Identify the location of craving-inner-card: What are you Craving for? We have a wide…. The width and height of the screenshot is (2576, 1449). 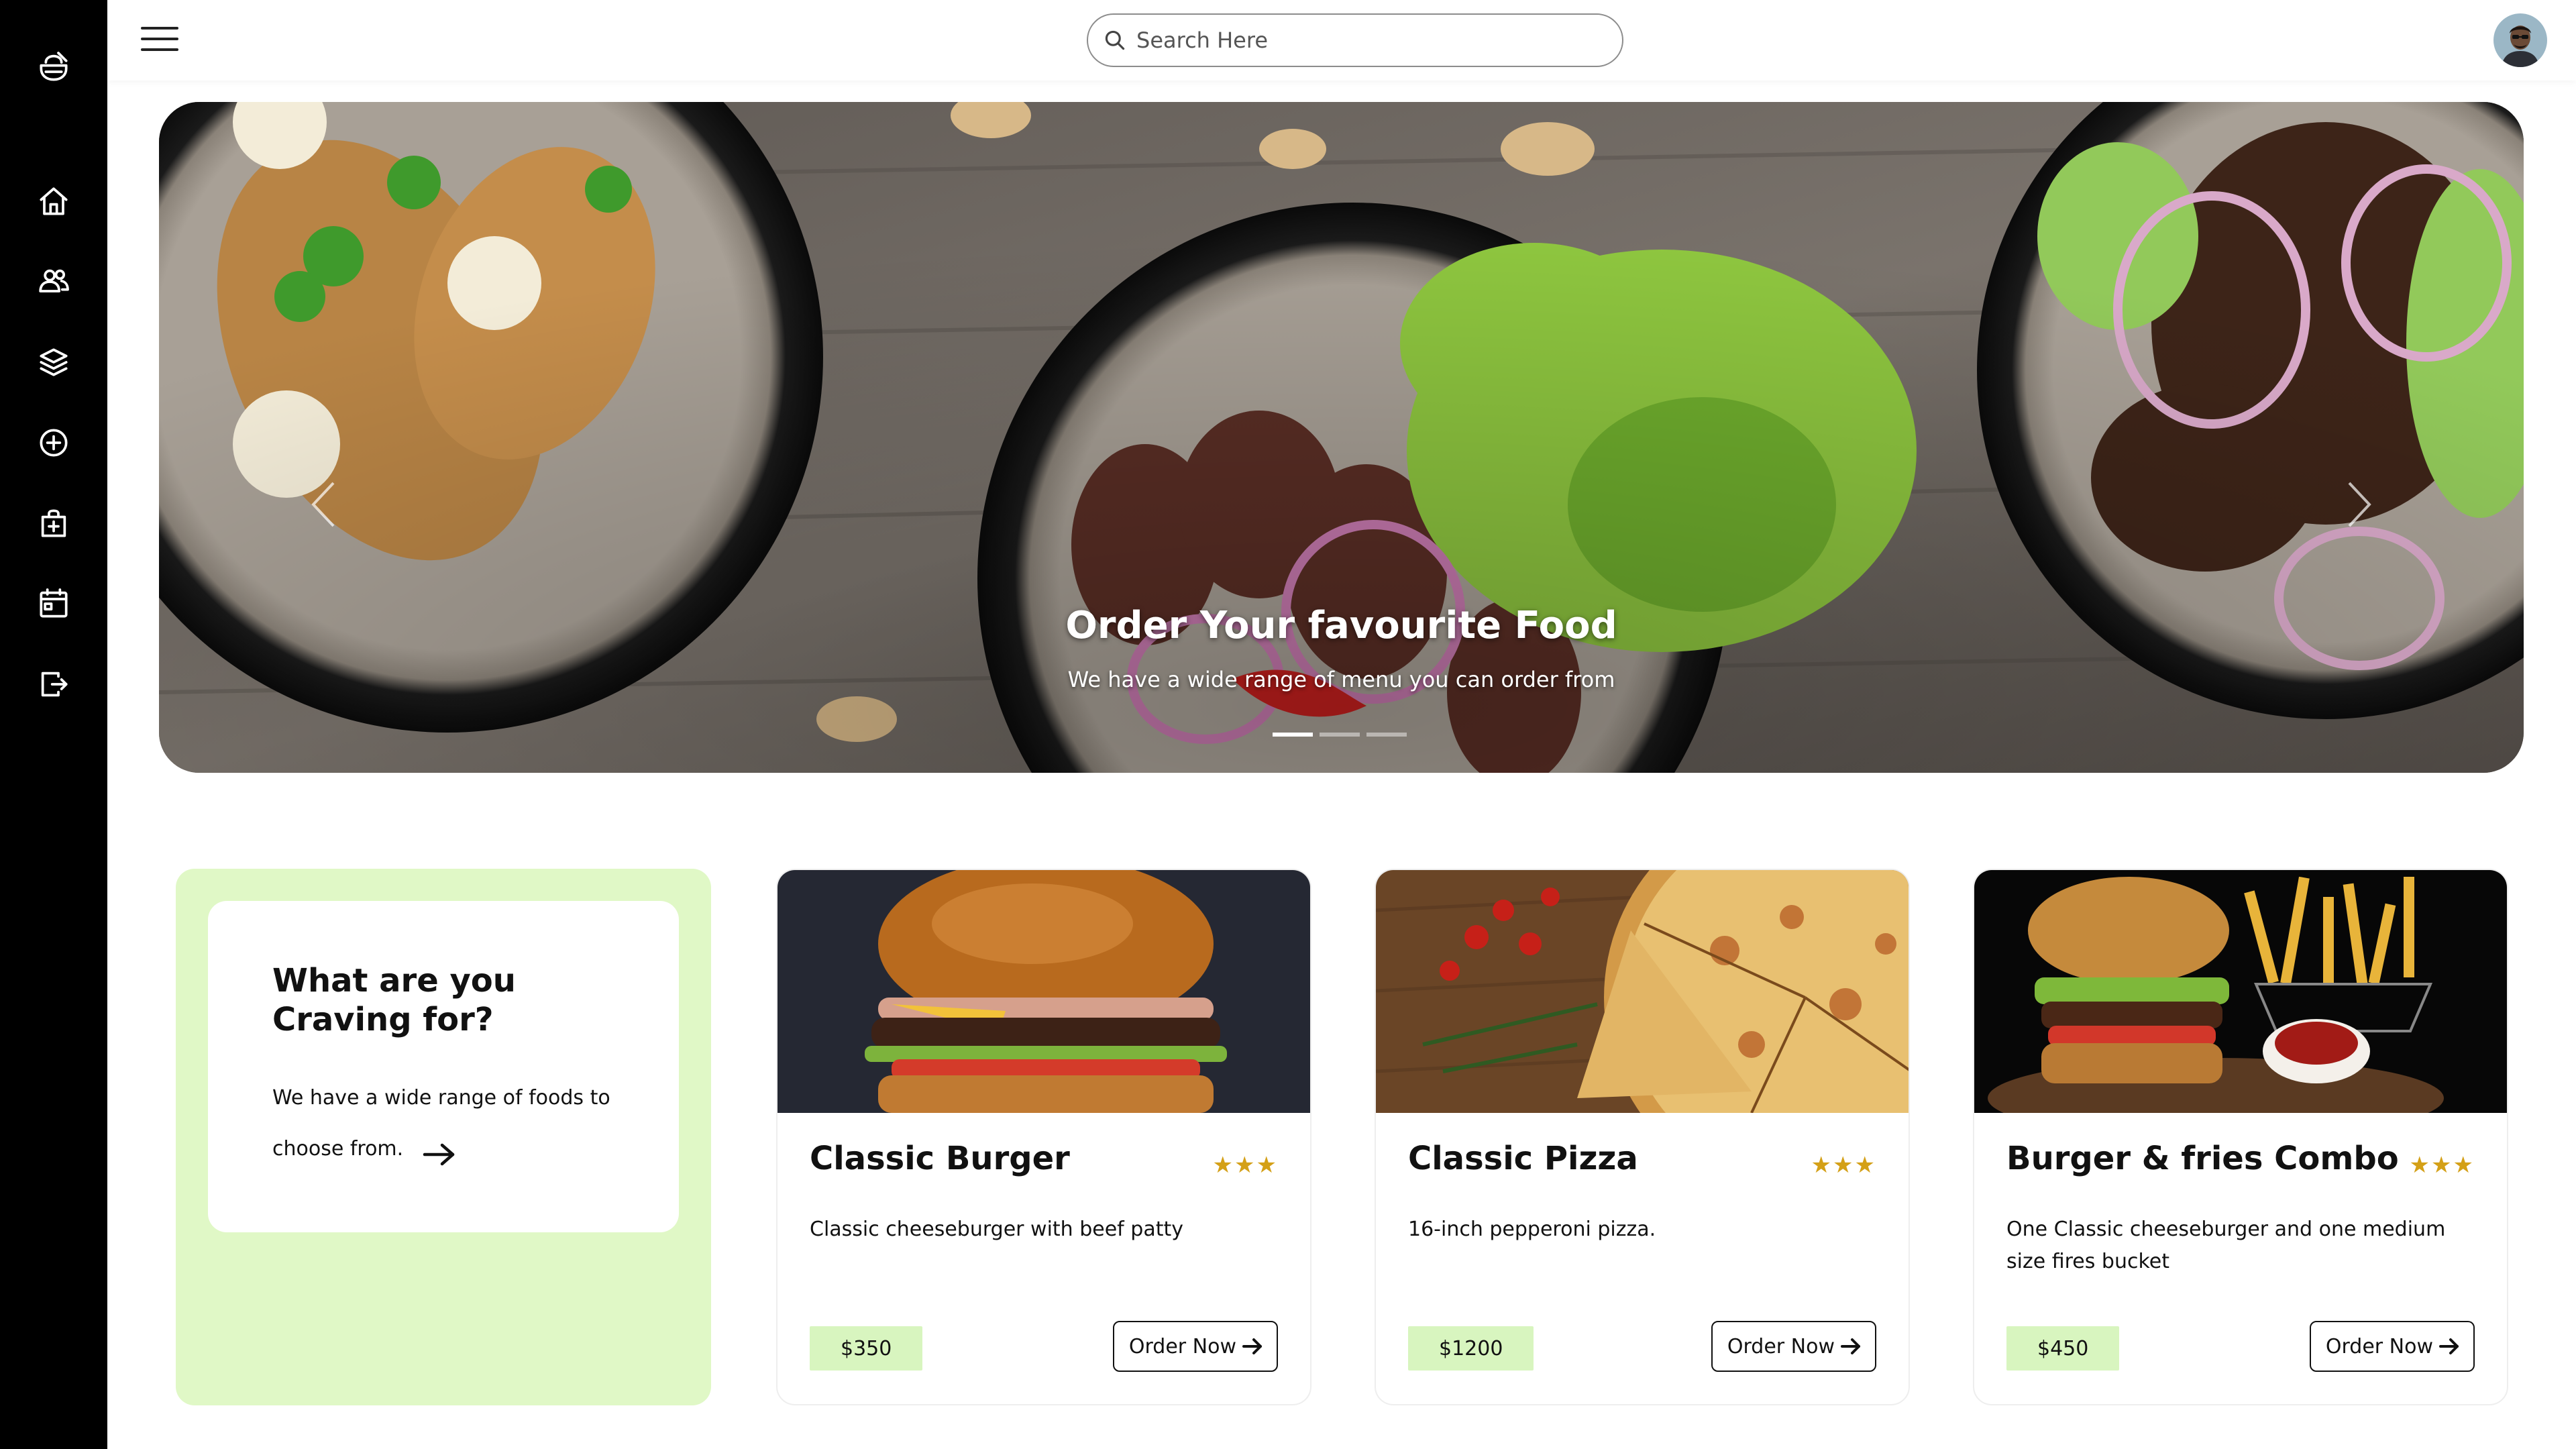
(443, 1066).